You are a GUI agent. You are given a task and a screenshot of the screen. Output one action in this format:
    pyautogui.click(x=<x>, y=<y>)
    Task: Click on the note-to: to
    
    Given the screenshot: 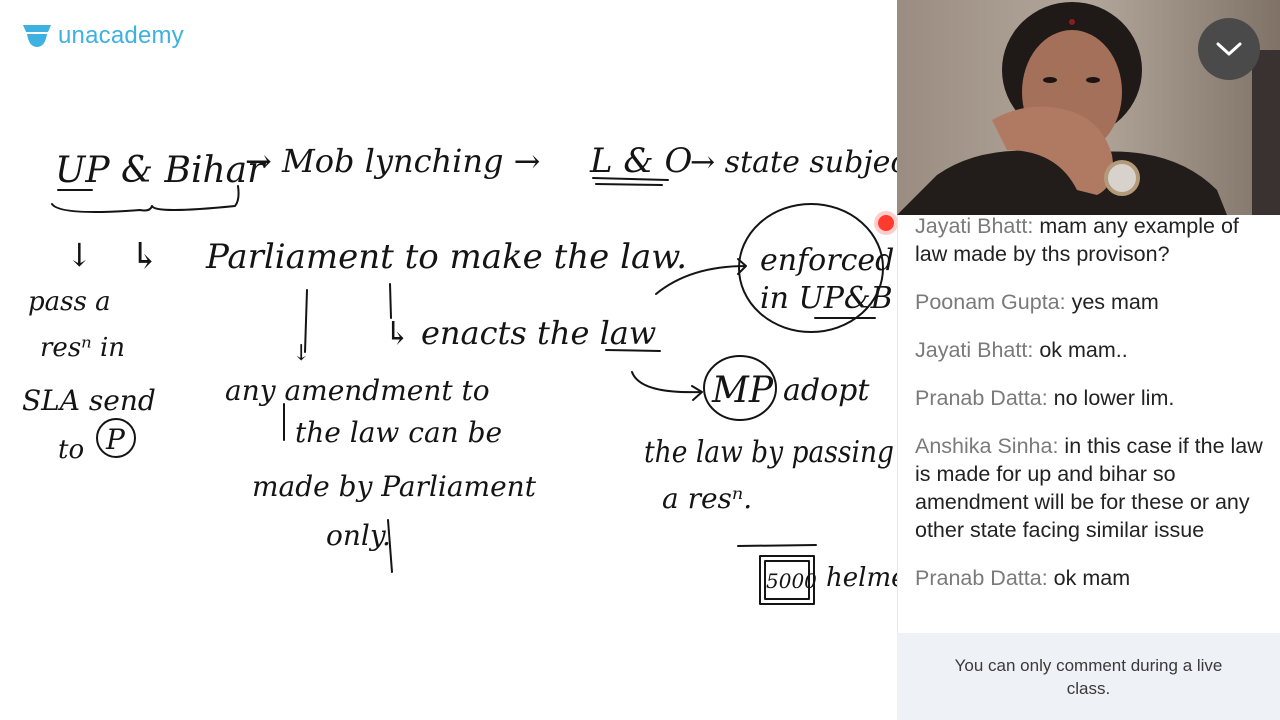 What is the action you would take?
    pyautogui.click(x=71, y=450)
    